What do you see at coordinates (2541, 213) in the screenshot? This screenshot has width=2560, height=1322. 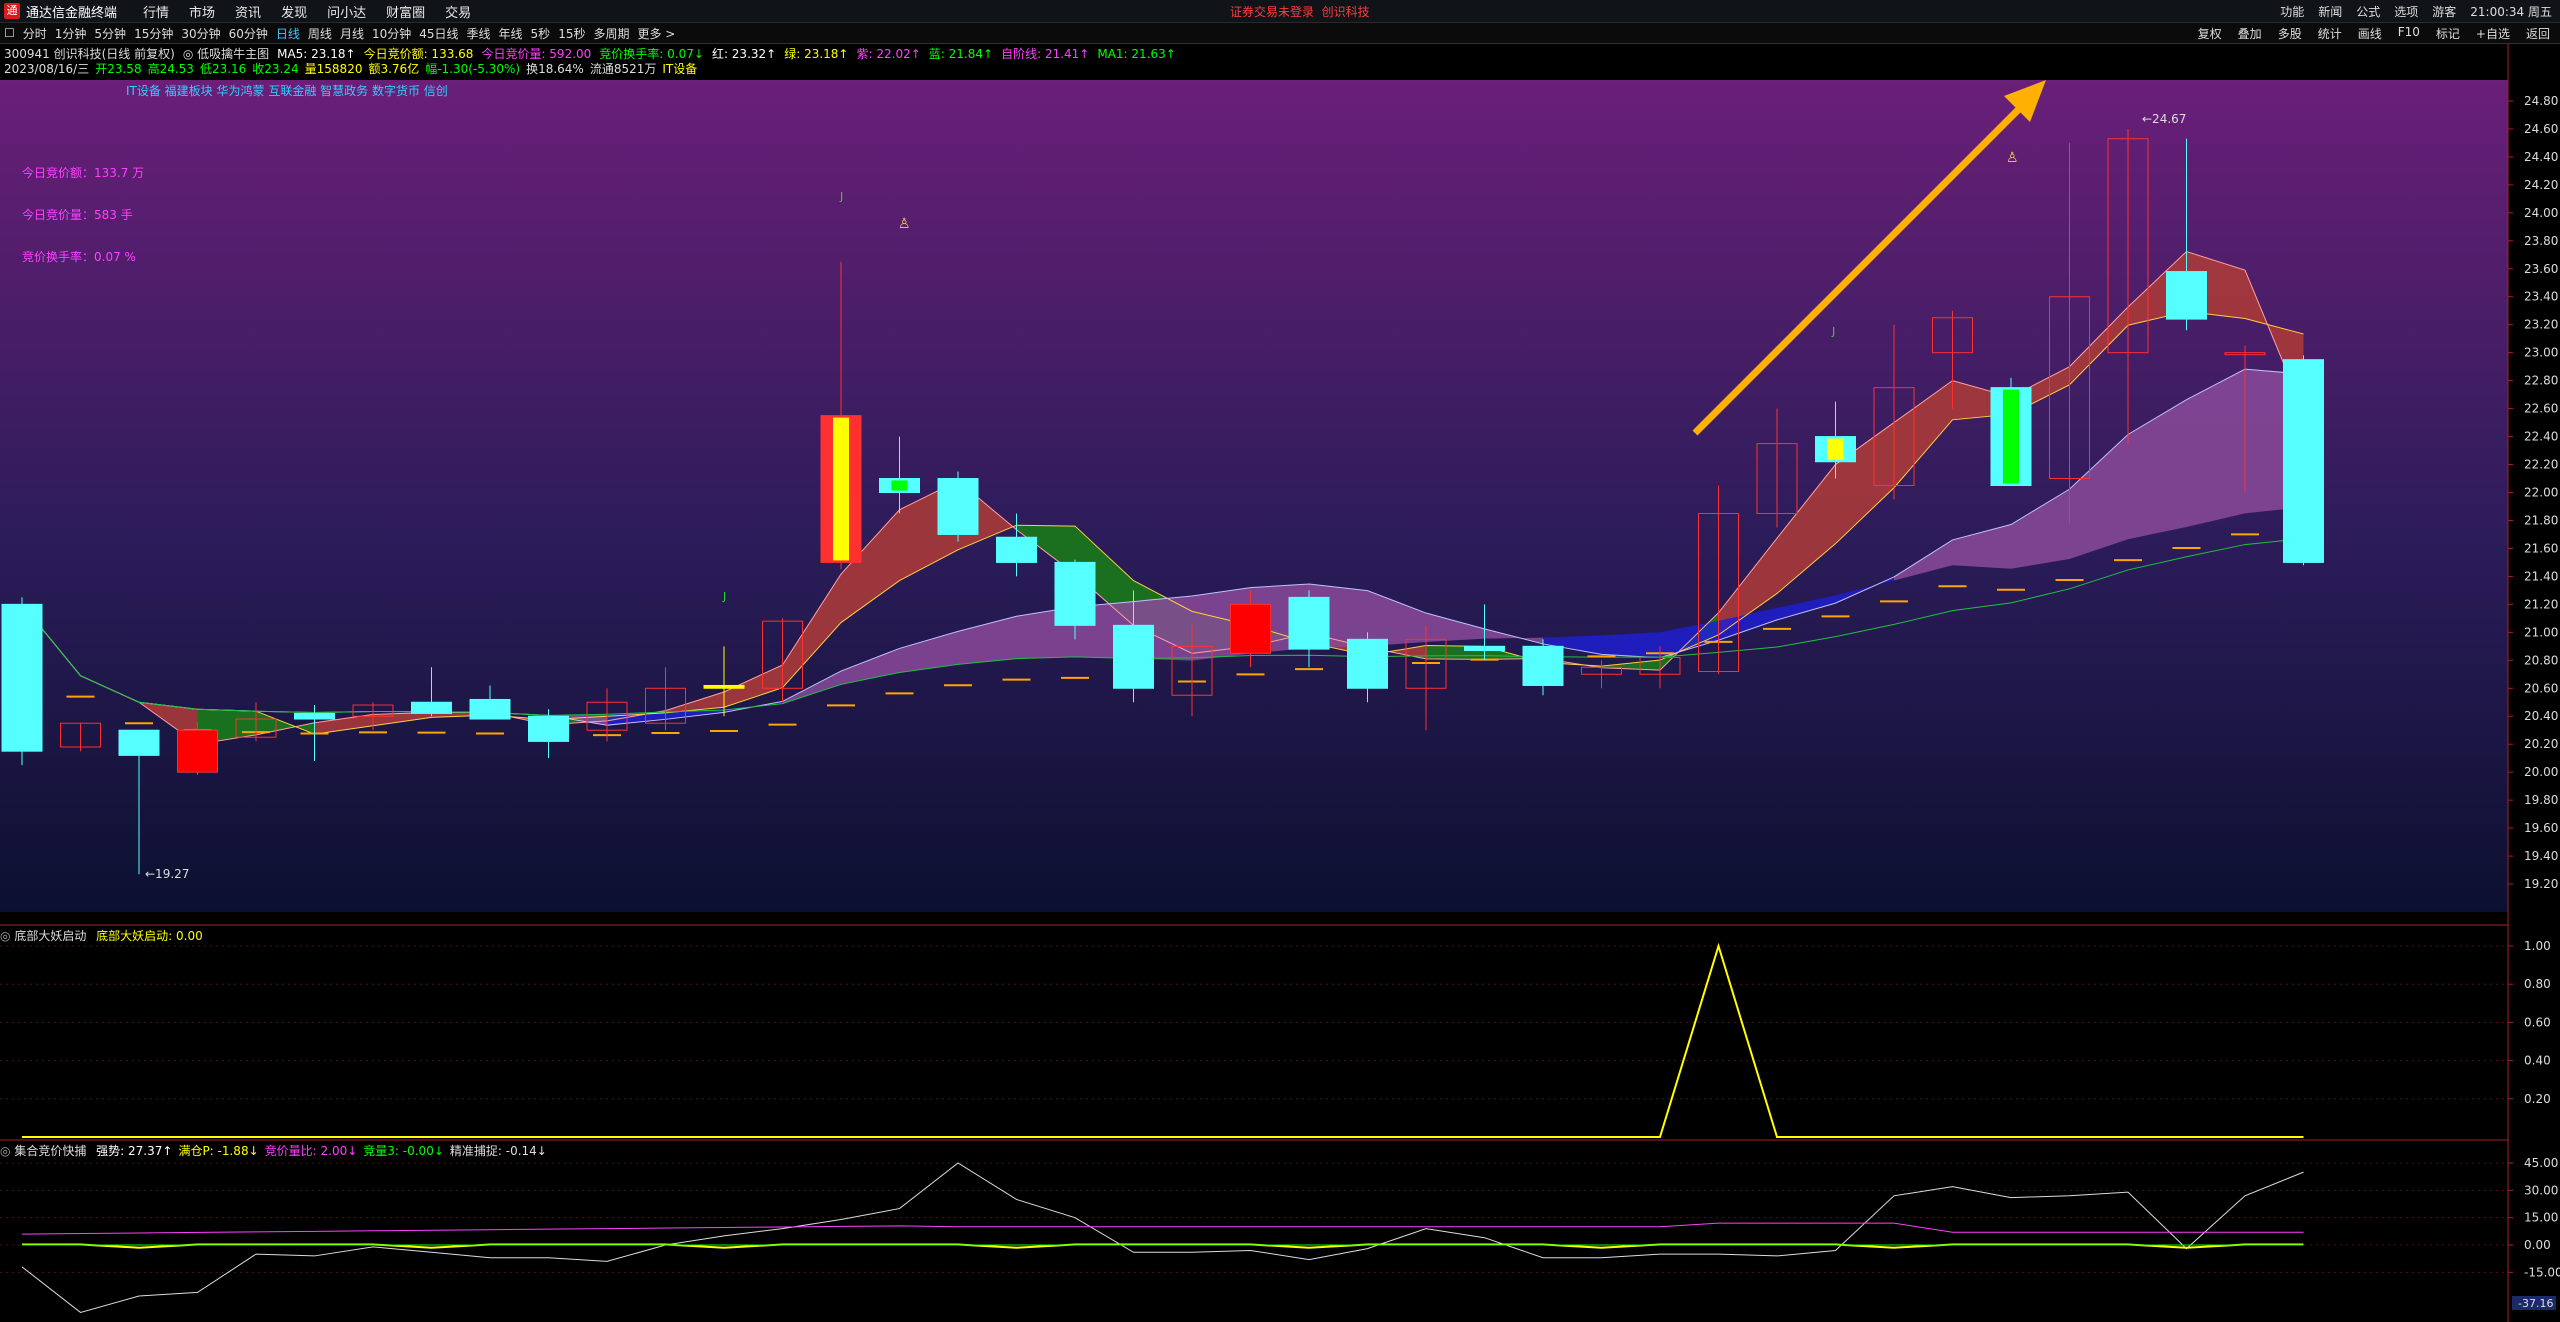 I see `price-tick: 24.00` at bounding box center [2541, 213].